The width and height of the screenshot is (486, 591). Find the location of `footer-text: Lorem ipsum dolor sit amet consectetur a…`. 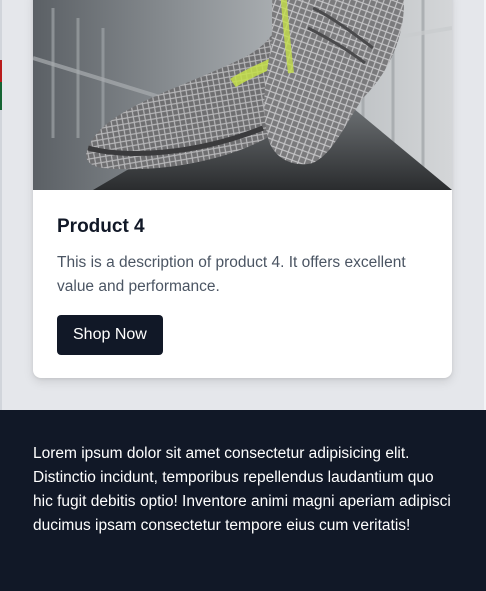

footer-text: Lorem ipsum dolor sit amet consectetur a… is located at coordinates (242, 489).